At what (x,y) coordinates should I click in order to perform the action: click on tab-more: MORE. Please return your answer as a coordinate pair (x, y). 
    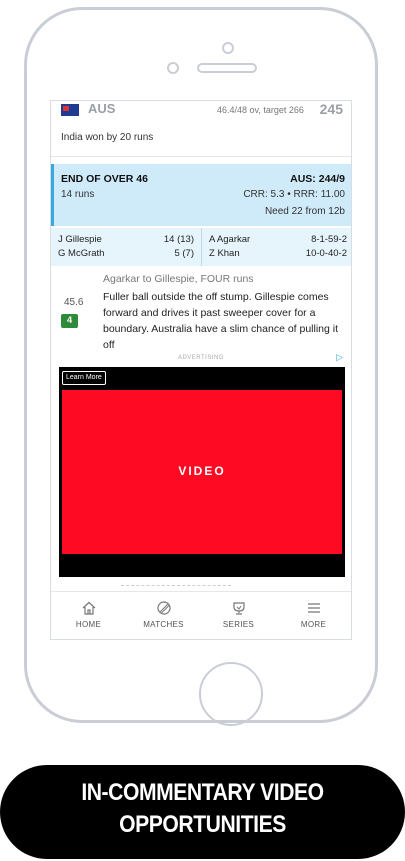
    Looking at the image, I should click on (313, 615).